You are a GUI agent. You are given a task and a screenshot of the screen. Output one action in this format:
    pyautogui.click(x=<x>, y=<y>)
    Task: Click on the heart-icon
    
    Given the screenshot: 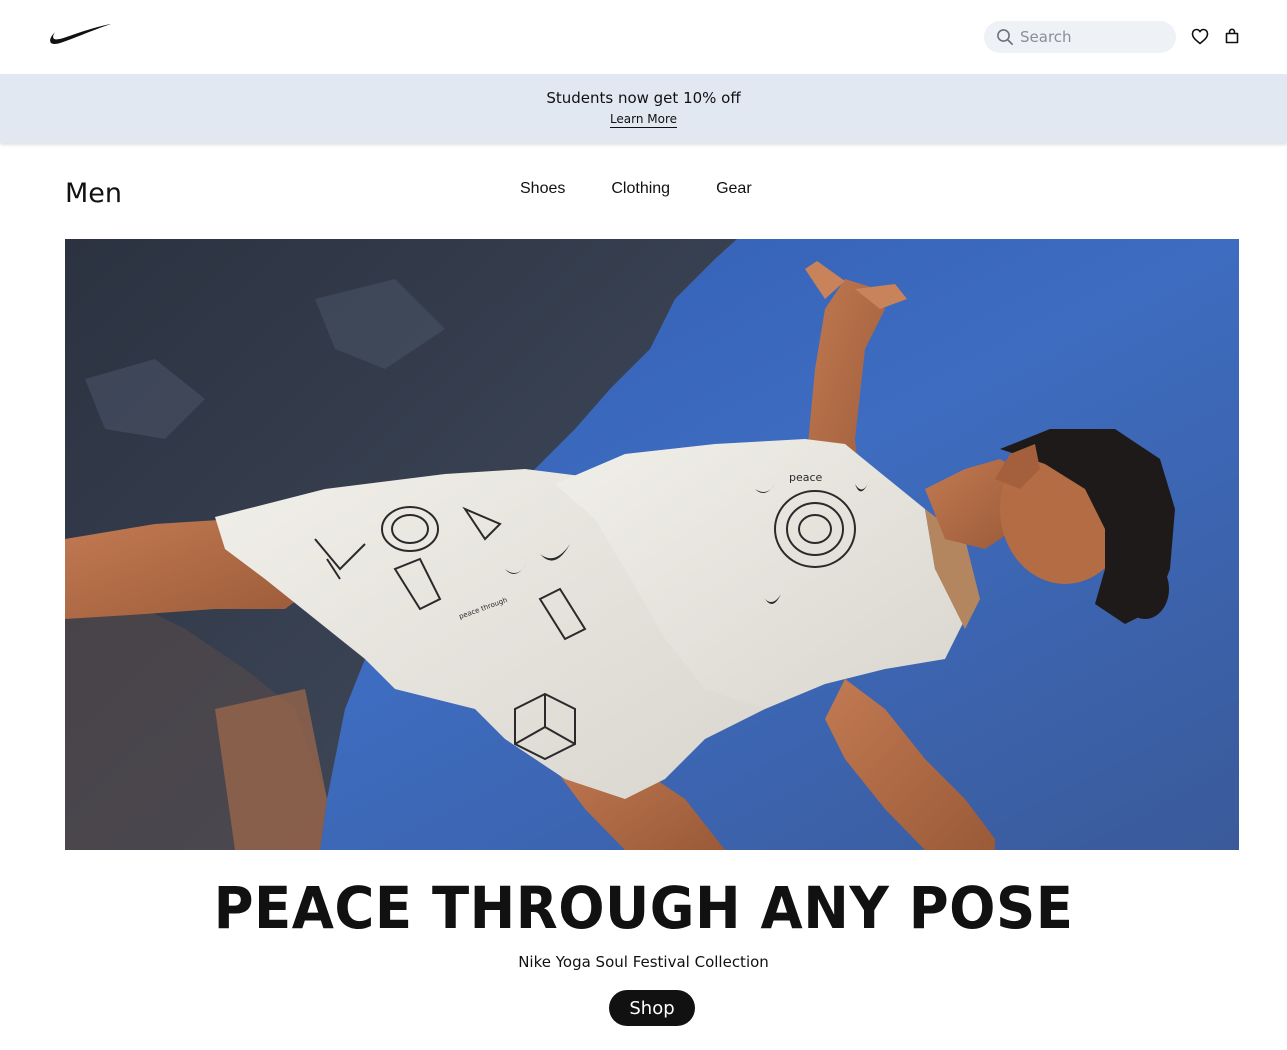 What is the action you would take?
    pyautogui.click(x=1200, y=36)
    